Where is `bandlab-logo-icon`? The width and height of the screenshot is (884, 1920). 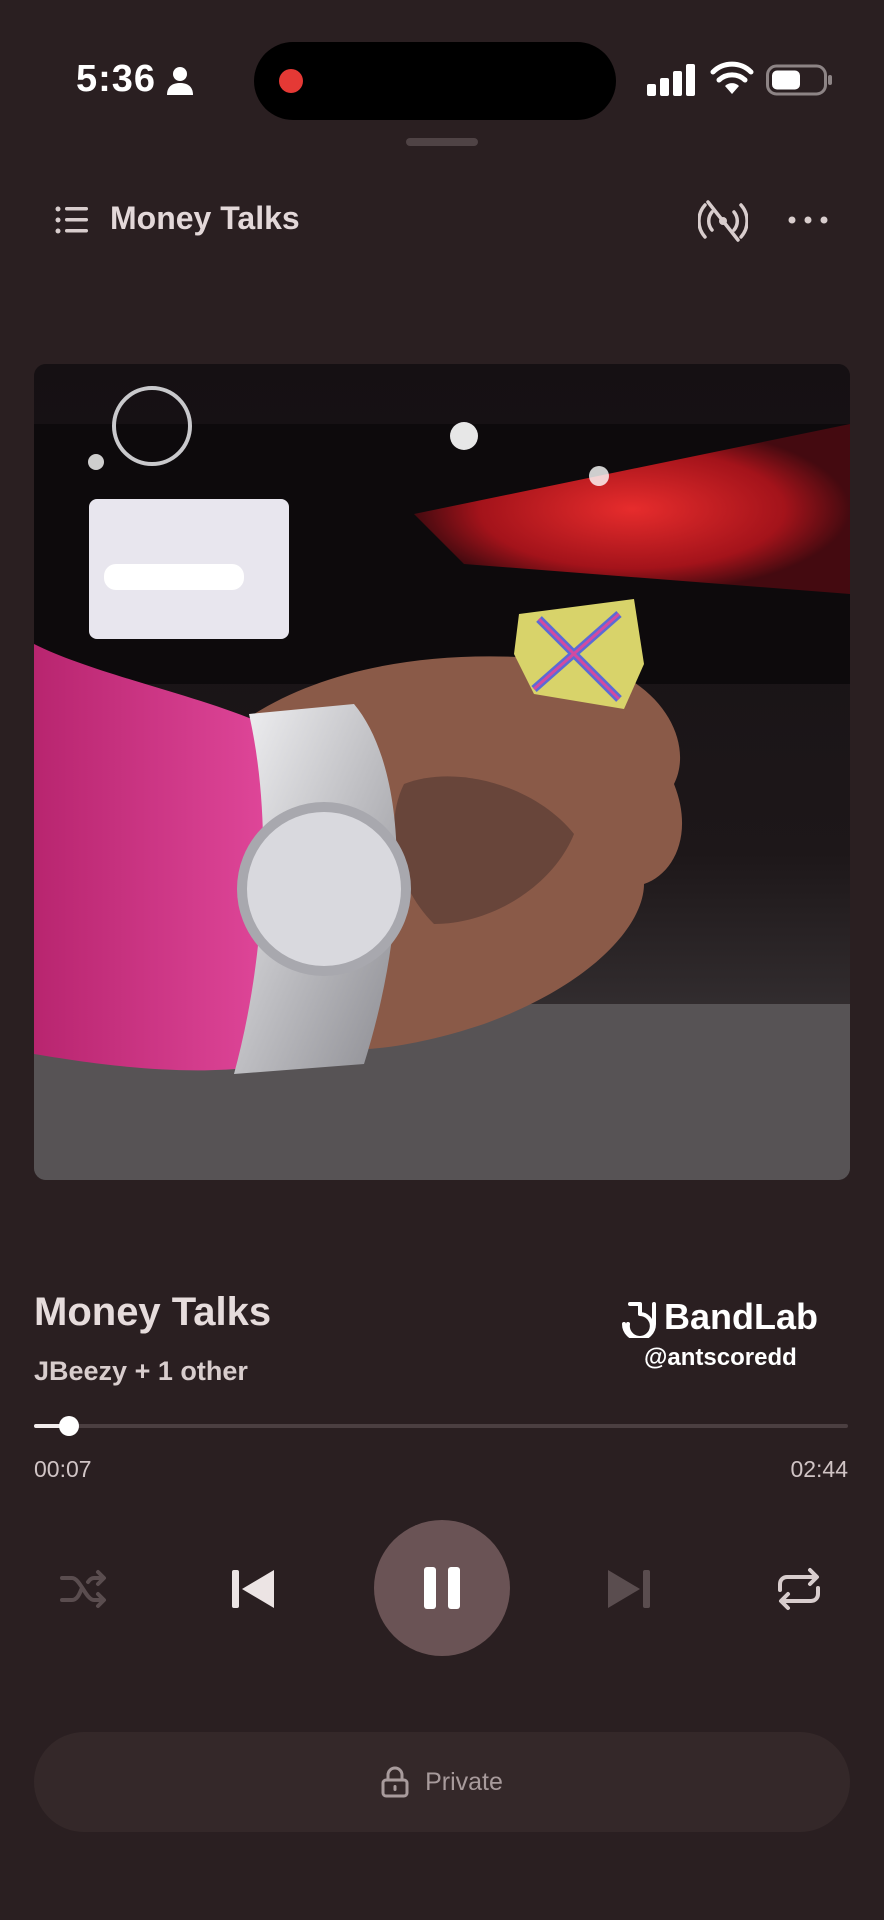 bandlab-logo-icon is located at coordinates (639, 1320).